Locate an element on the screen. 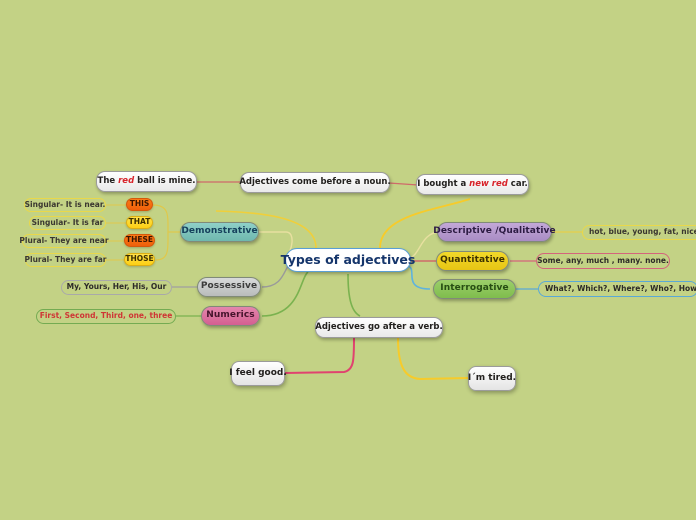 This screenshot has height=520, width=696. category-interrogative: Interrogative is located at coordinates (474, 289).